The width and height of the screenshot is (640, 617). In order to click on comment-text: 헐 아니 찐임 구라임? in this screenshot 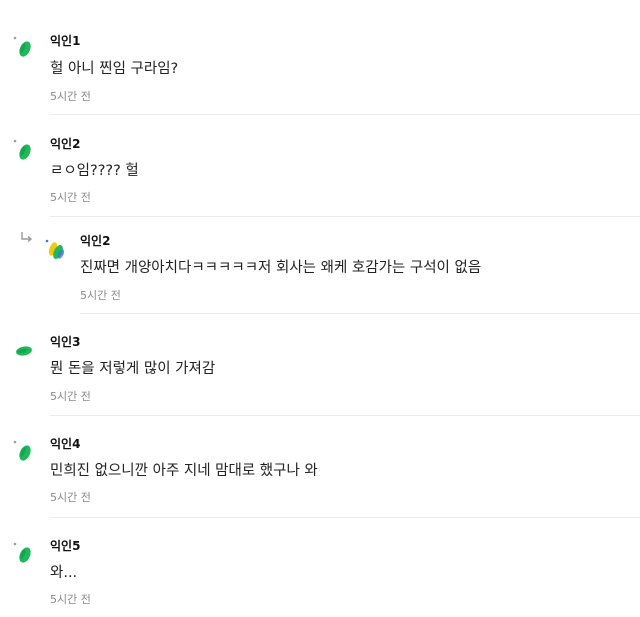, I will do `click(114, 69)`.